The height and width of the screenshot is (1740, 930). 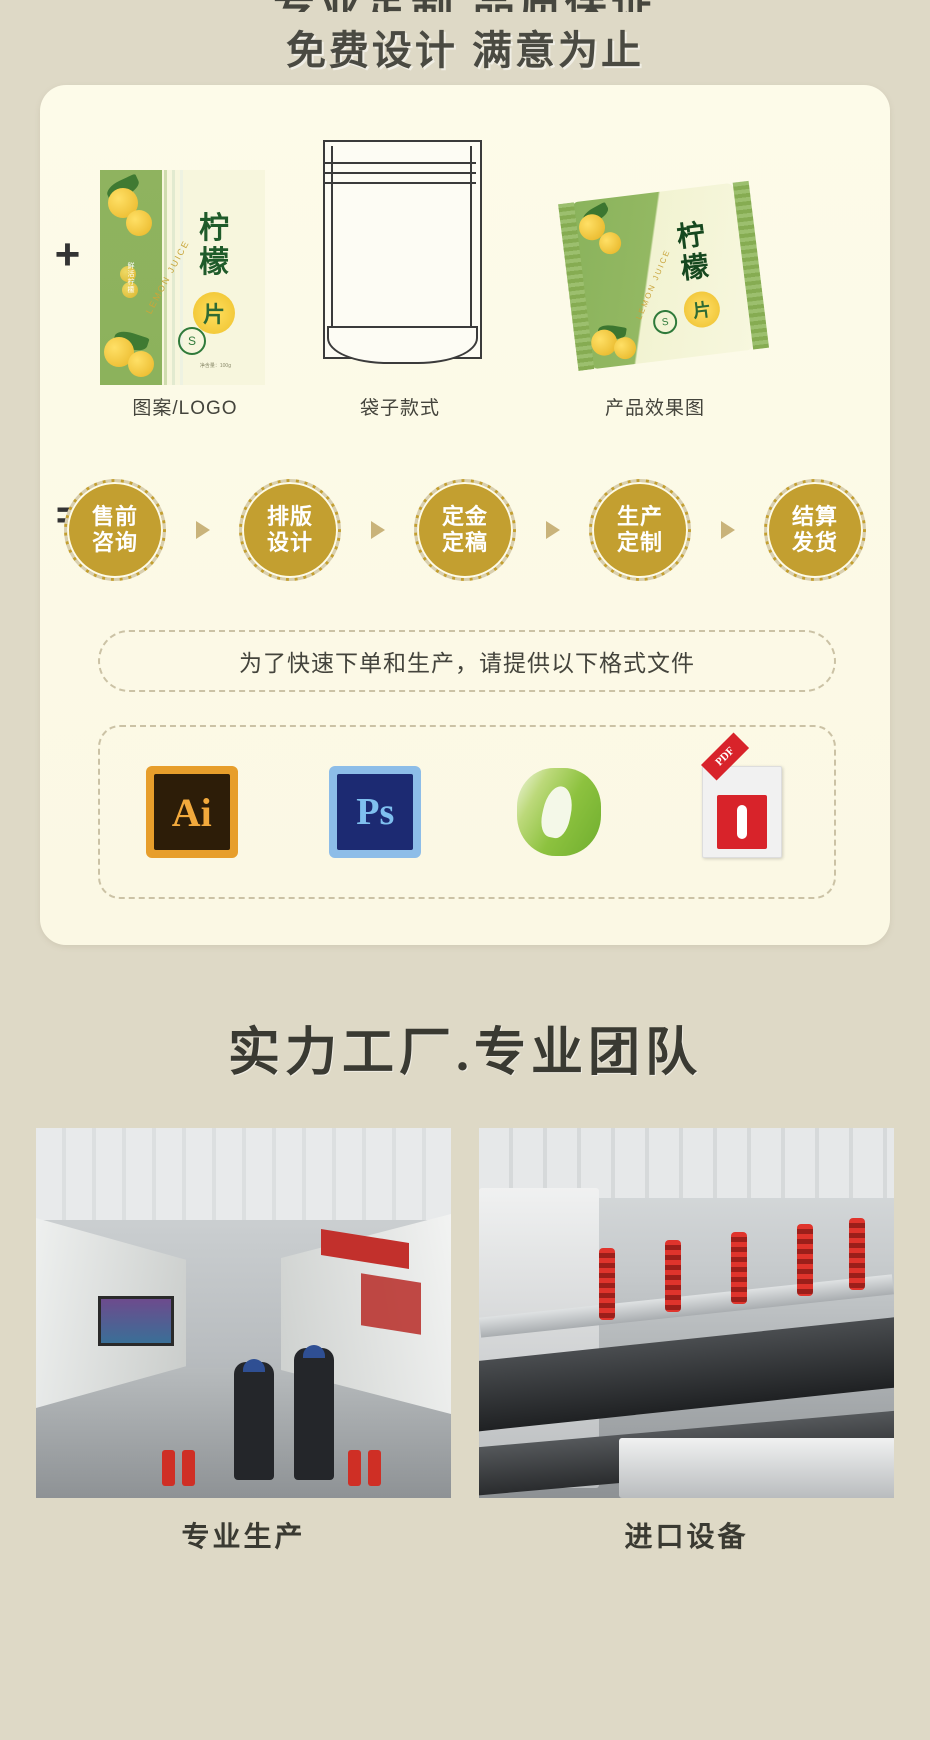 I want to click on illustrator-icon-label: Ai, so click(x=191, y=812).